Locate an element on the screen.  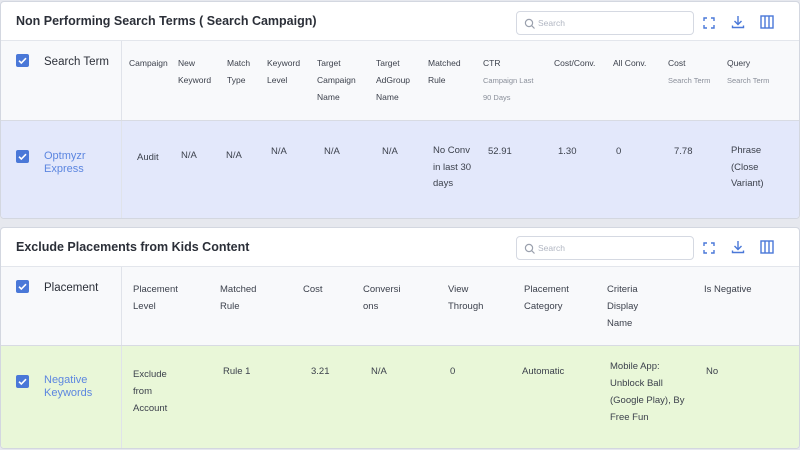
cell-matched-rule: No Conv in last 30 days is located at coordinates (452, 167).